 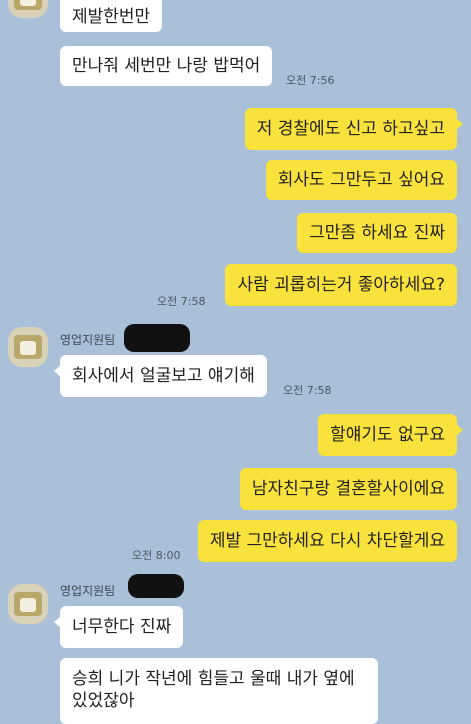 I want to click on message-outgoing: 남자친구랑 결혼할사이에요, so click(x=348, y=489).